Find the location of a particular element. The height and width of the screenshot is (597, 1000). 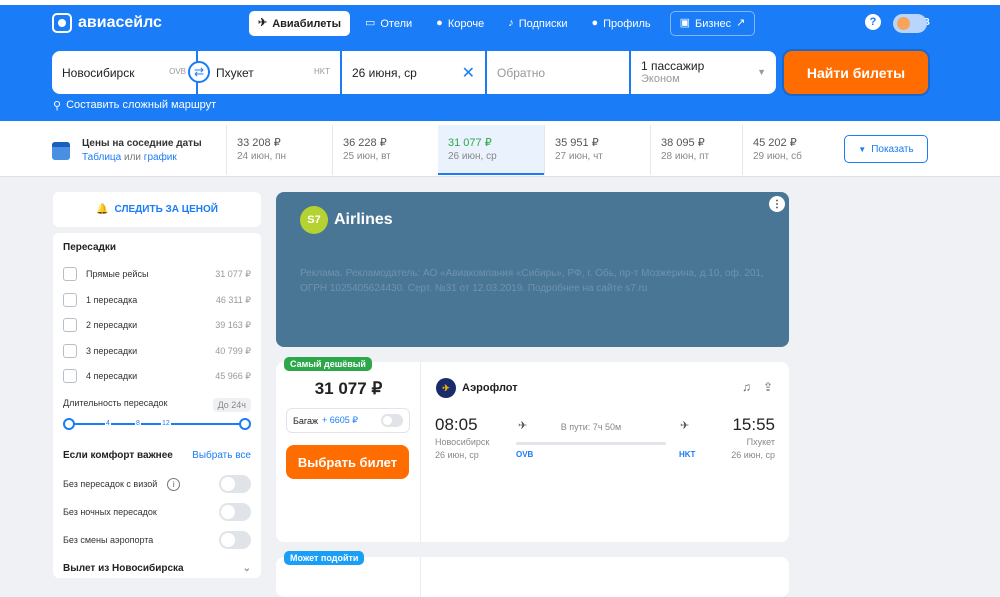

clear-date-icon: ✕ is located at coordinates (468, 73).